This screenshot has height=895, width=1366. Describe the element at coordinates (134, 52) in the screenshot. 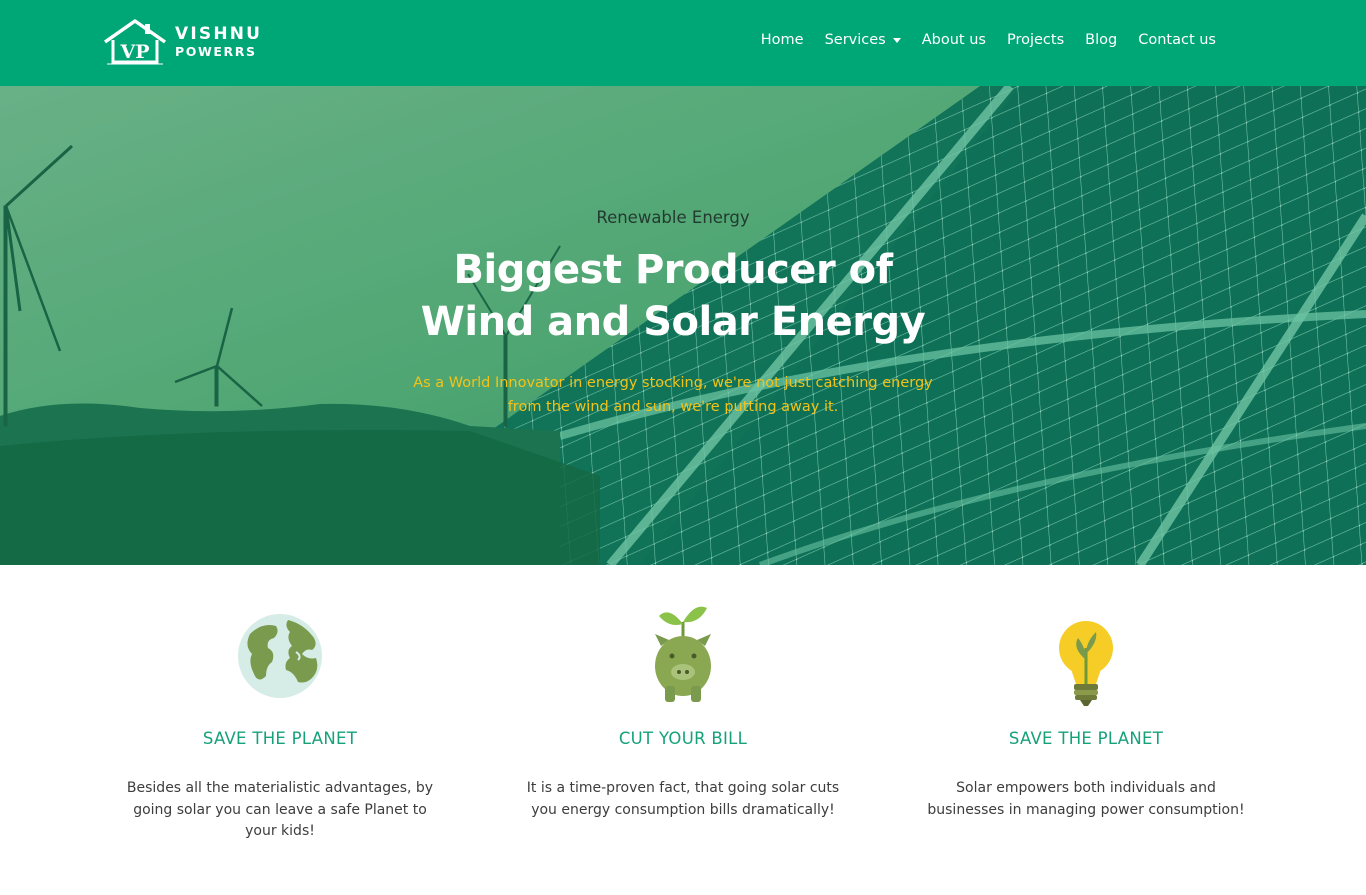

I see `brand-monogram: VP` at that location.